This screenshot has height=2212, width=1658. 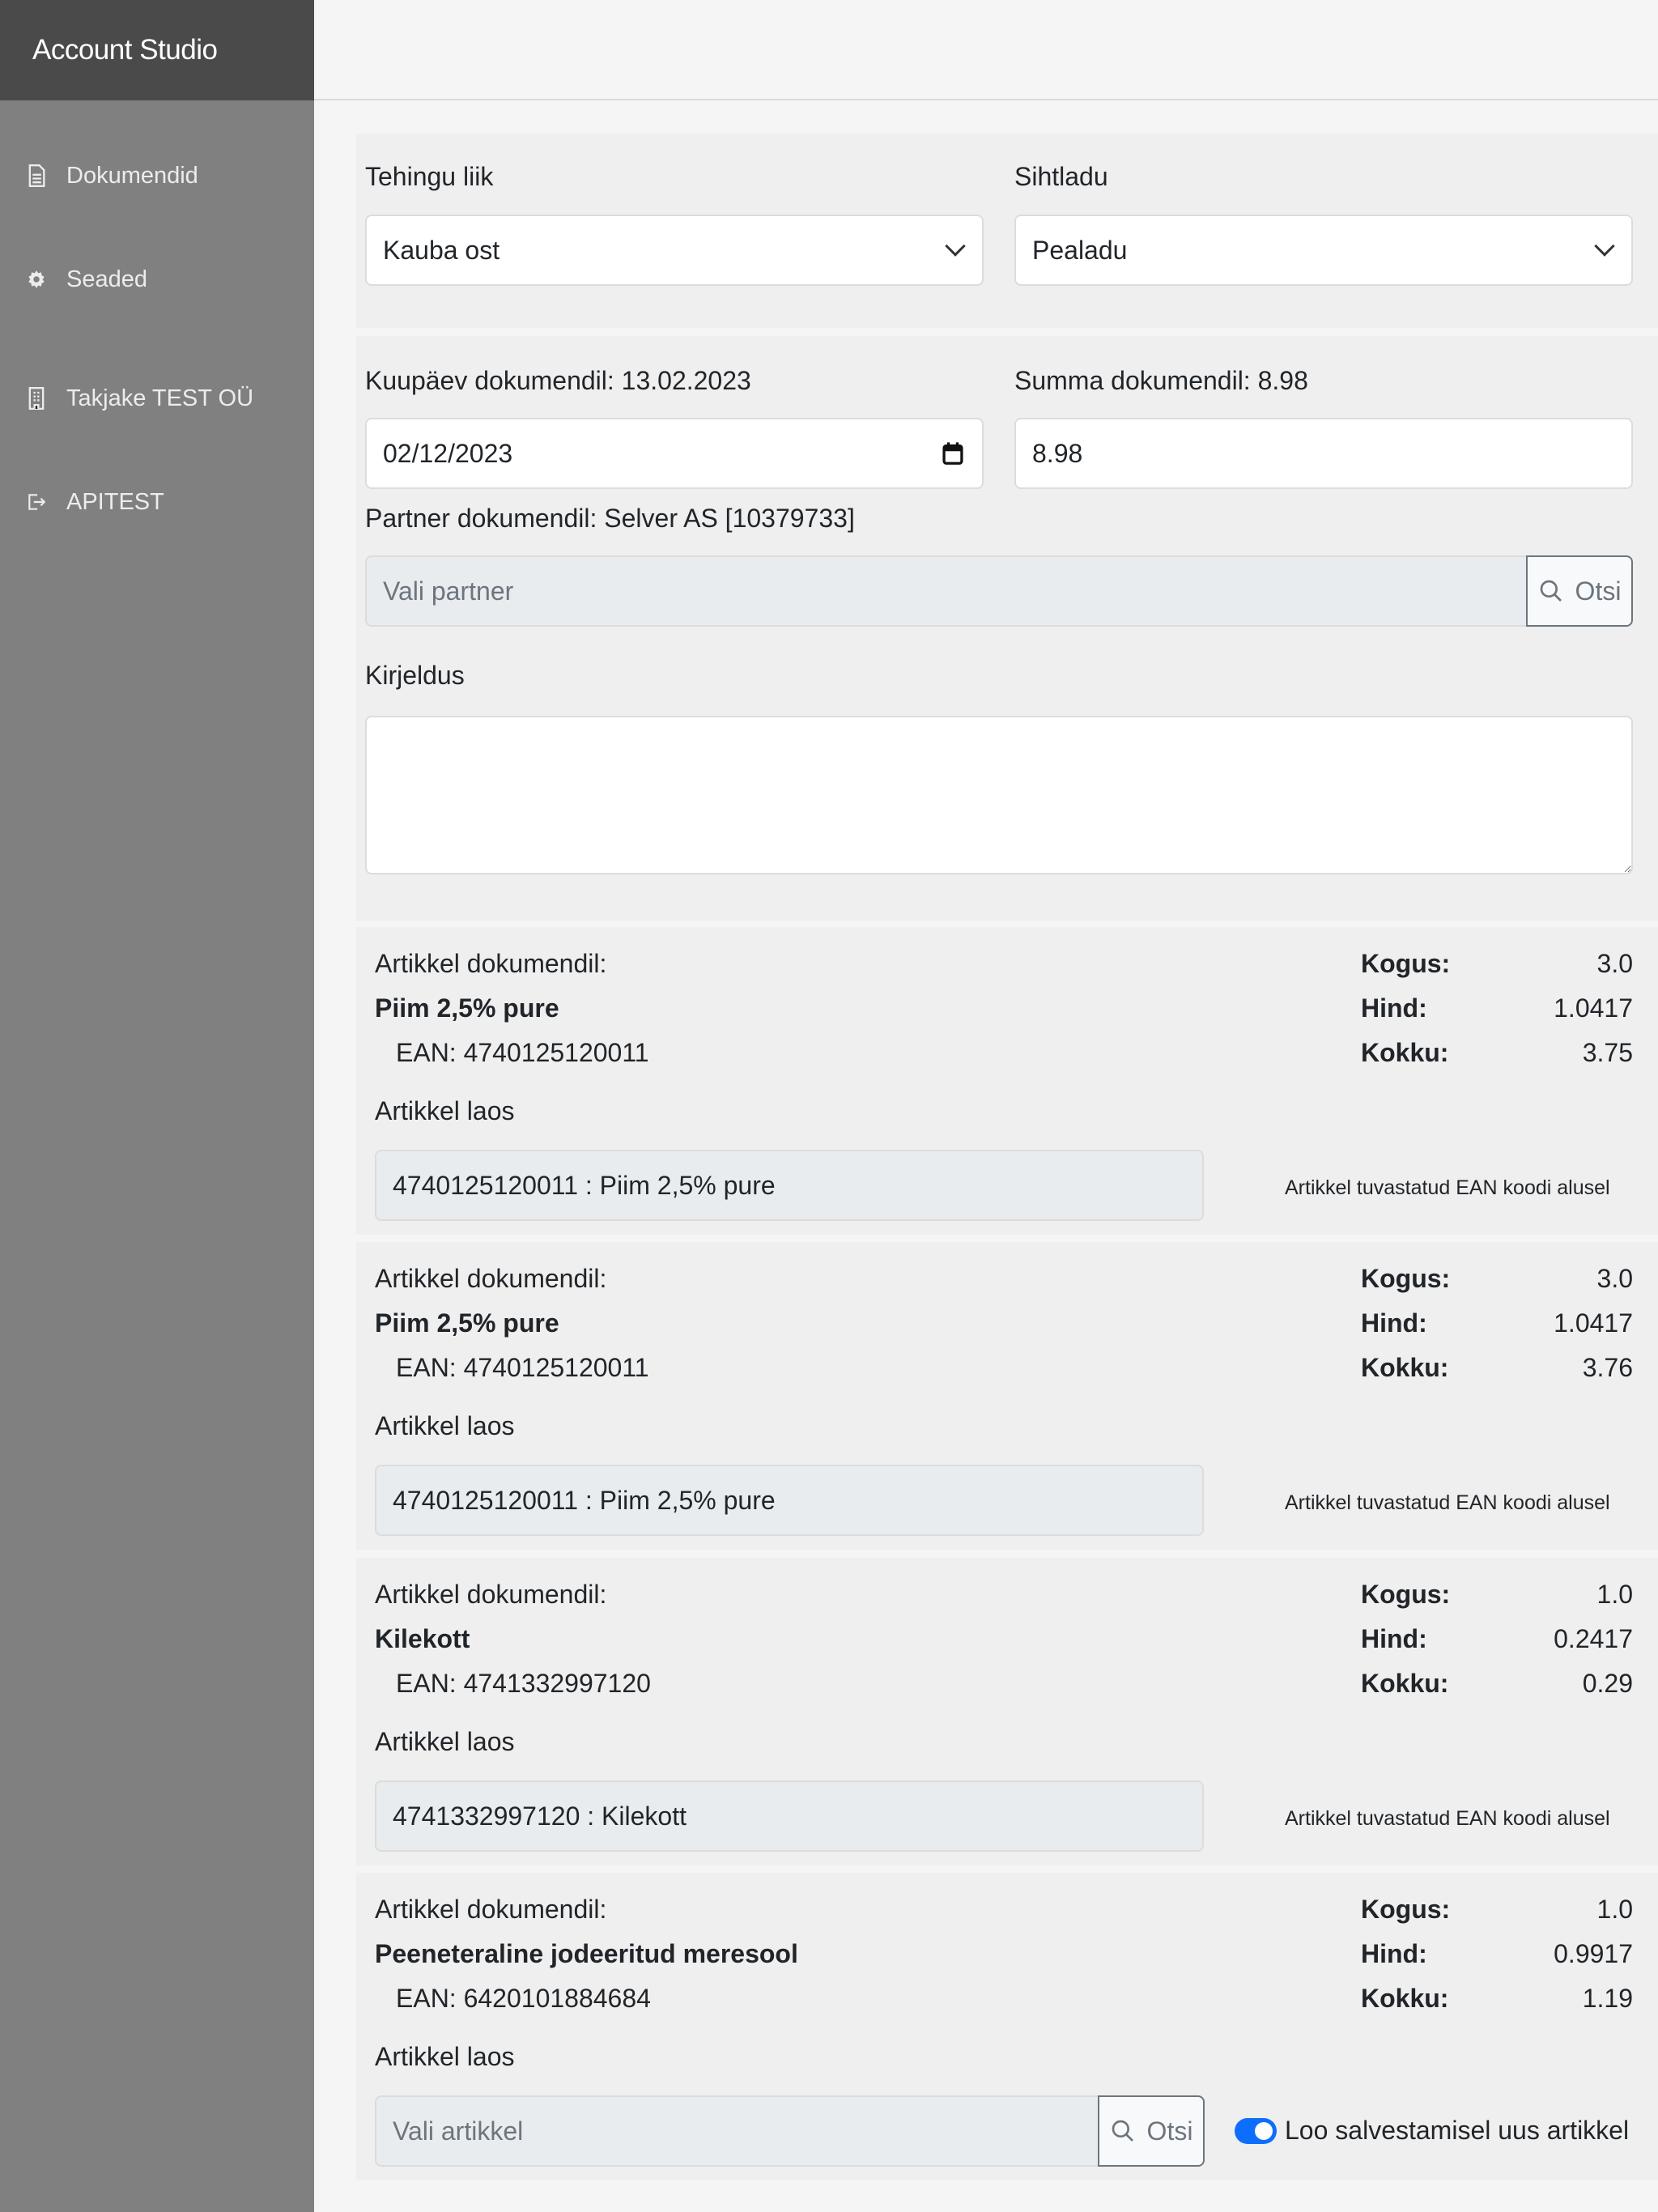 I want to click on article-search-button: Otsi, so click(x=1151, y=2131).